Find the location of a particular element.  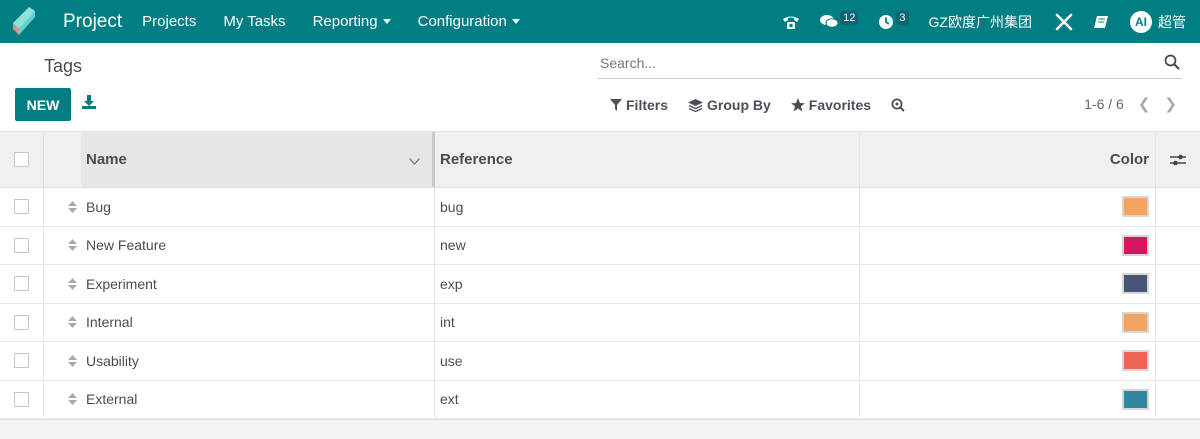

app-title: Project is located at coordinates (92, 22).